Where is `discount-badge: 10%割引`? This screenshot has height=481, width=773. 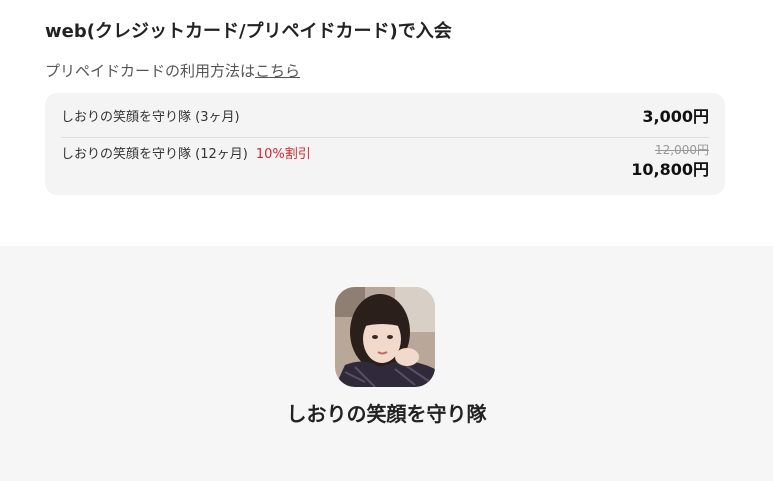
discount-badge: 10%割引 is located at coordinates (283, 154).